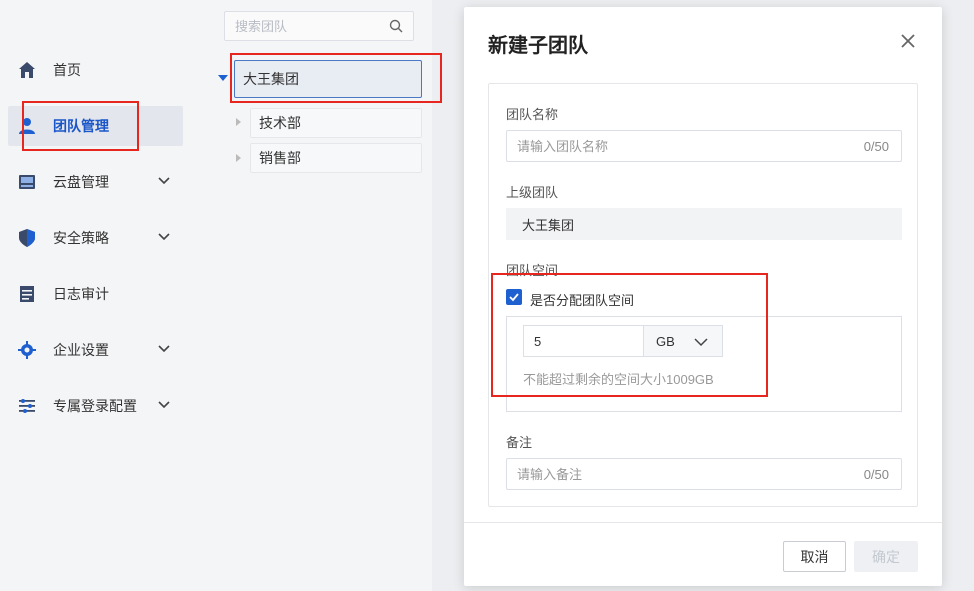  I want to click on team-name-counter: 0/50, so click(876, 146).